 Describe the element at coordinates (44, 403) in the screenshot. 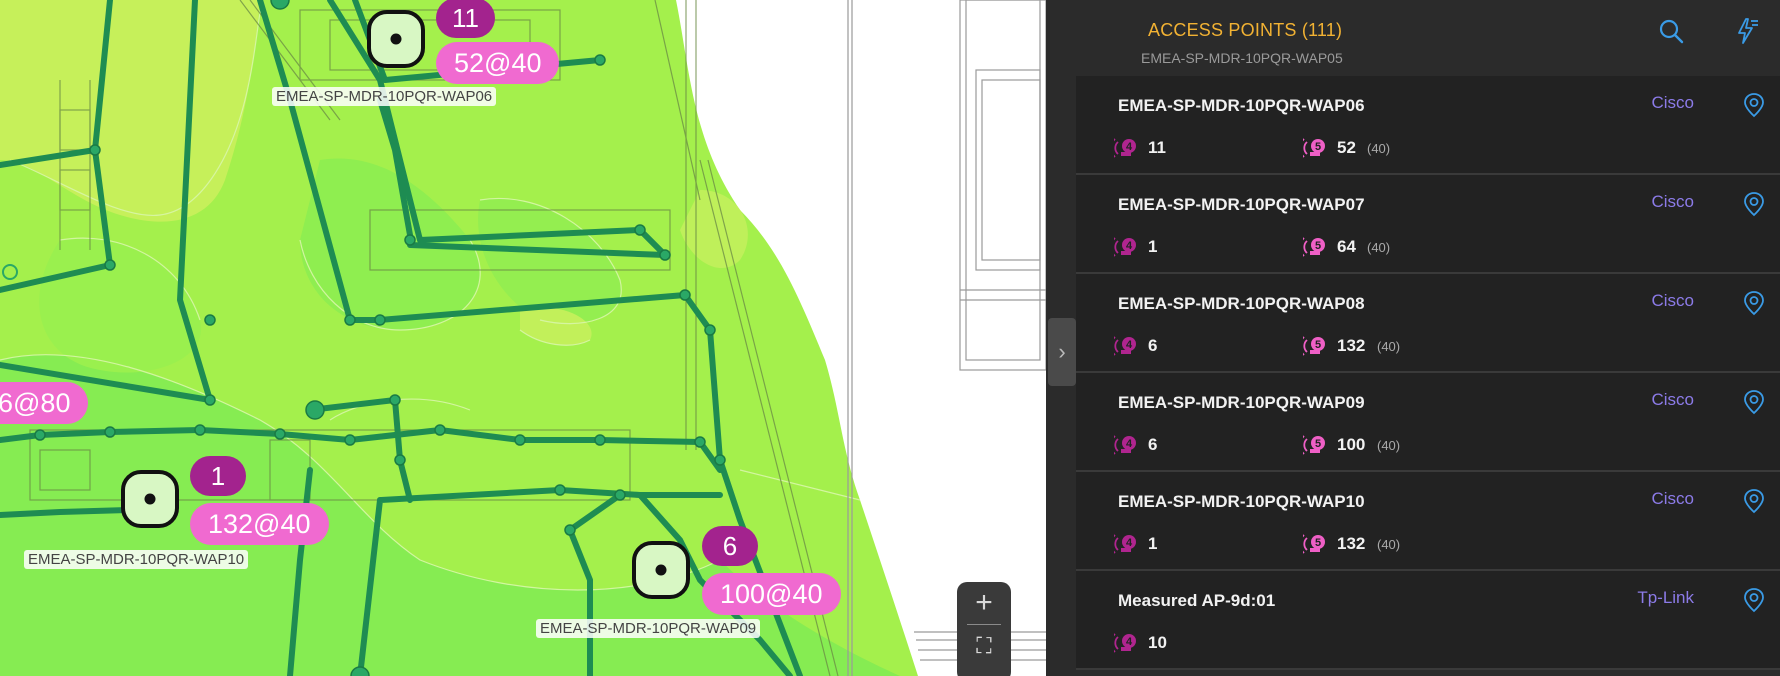

I see `ap-partial-band5-badge: 6@80` at that location.